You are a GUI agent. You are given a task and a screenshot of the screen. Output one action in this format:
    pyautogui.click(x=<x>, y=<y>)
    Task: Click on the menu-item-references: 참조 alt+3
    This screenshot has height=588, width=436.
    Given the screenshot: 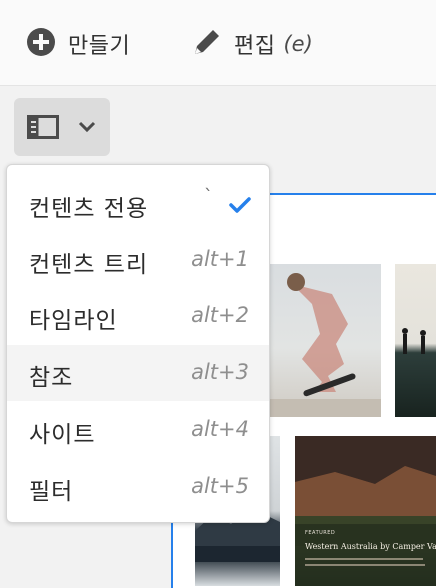 What is the action you would take?
    pyautogui.click(x=138, y=373)
    